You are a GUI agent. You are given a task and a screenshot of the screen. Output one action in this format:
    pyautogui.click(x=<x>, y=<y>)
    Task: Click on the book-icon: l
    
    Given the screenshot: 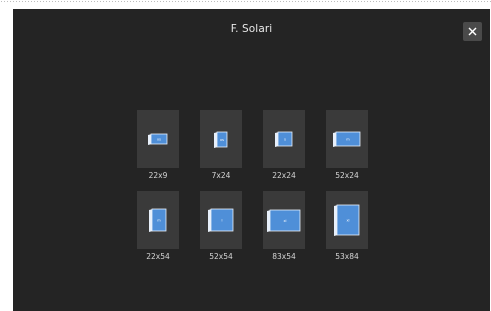 What is the action you would take?
    pyautogui.click(x=221, y=220)
    